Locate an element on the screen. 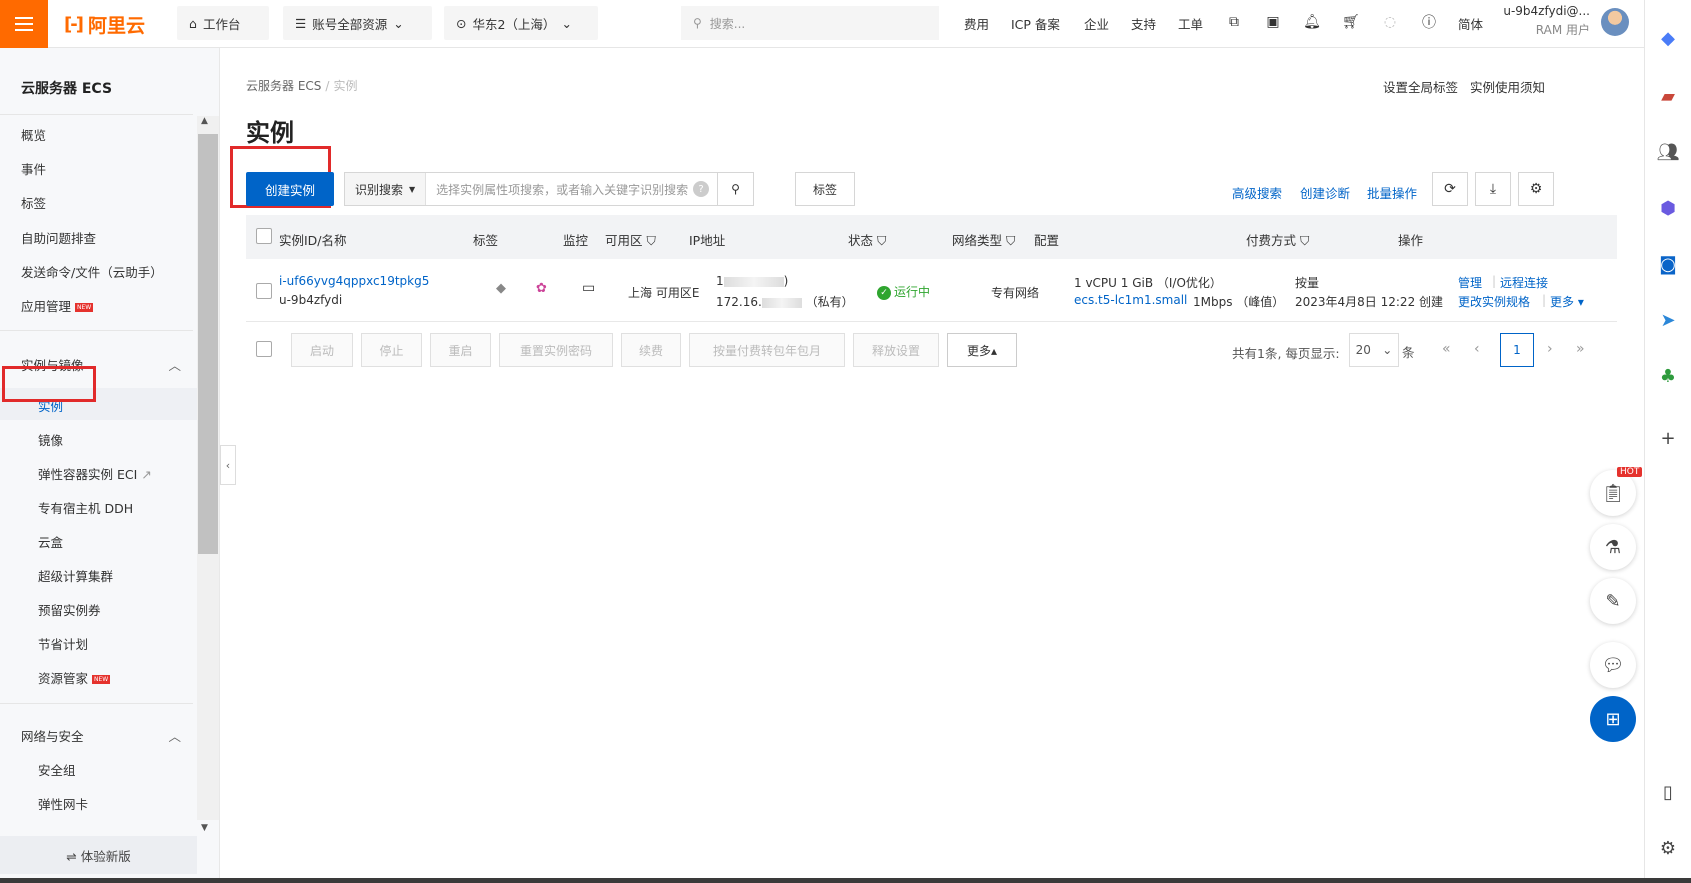 This screenshot has height=883, width=1691. tag-icon: ◆ is located at coordinates (501, 288).